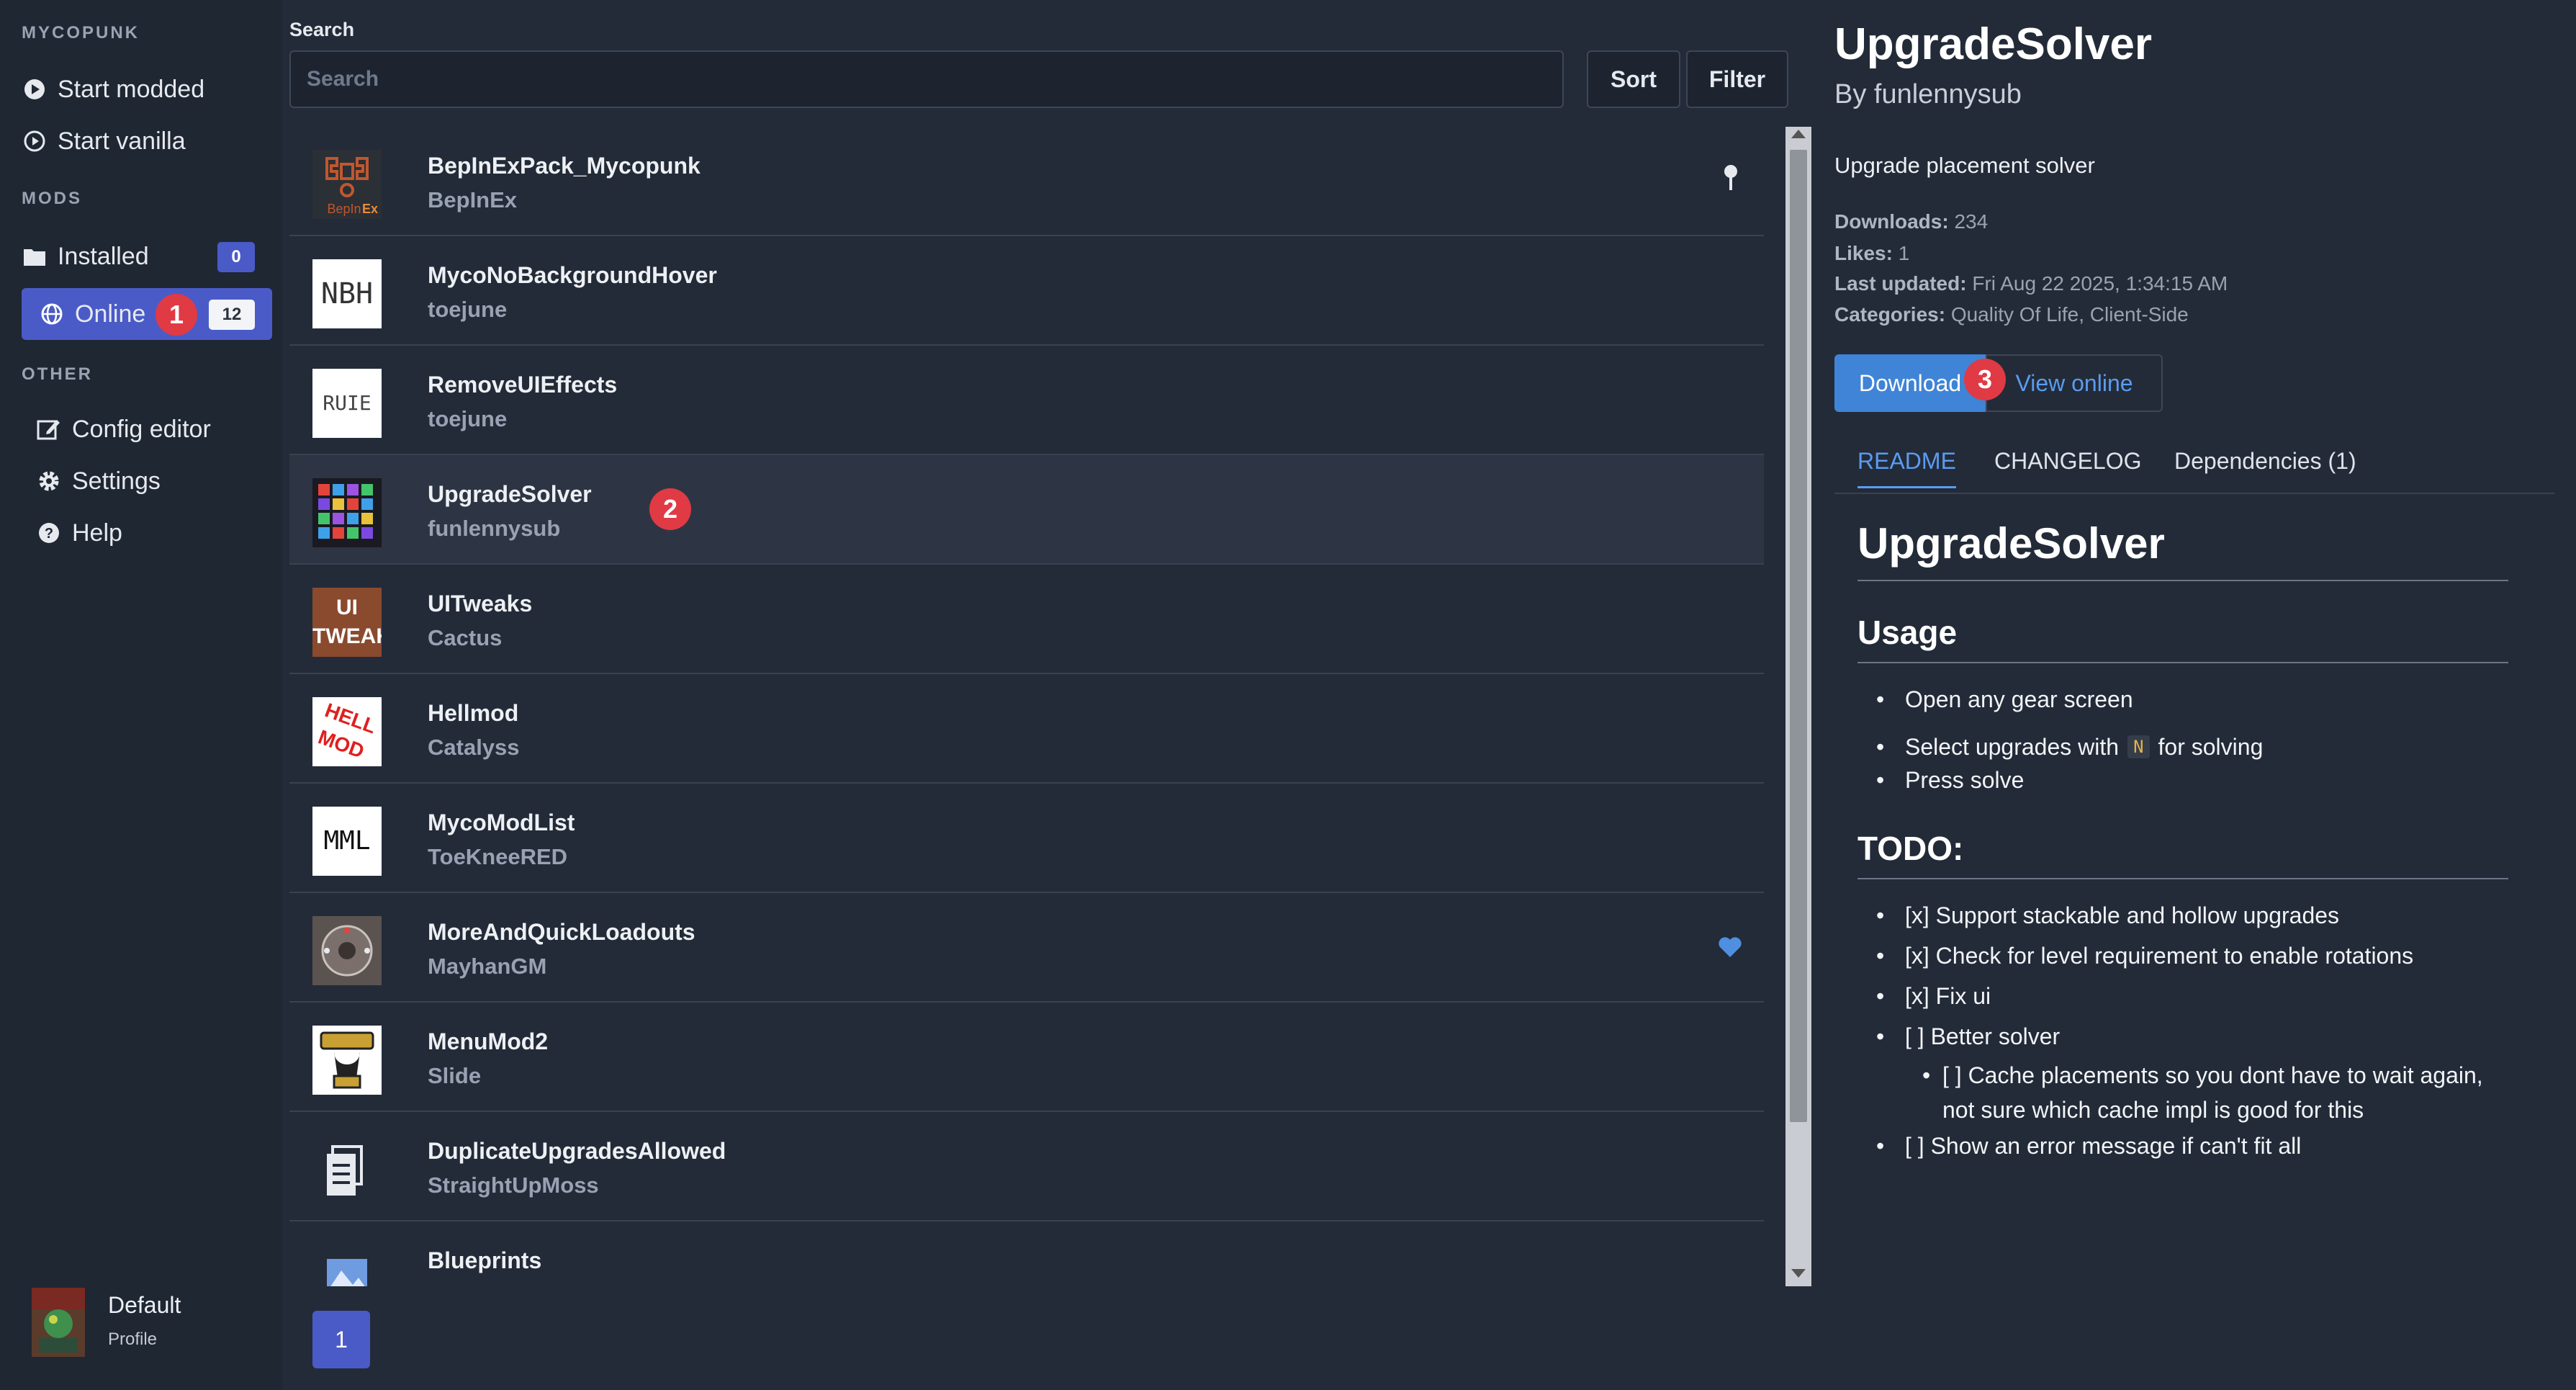  What do you see at coordinates (466, 637) in the screenshot?
I see `mod-author: Cactus` at bounding box center [466, 637].